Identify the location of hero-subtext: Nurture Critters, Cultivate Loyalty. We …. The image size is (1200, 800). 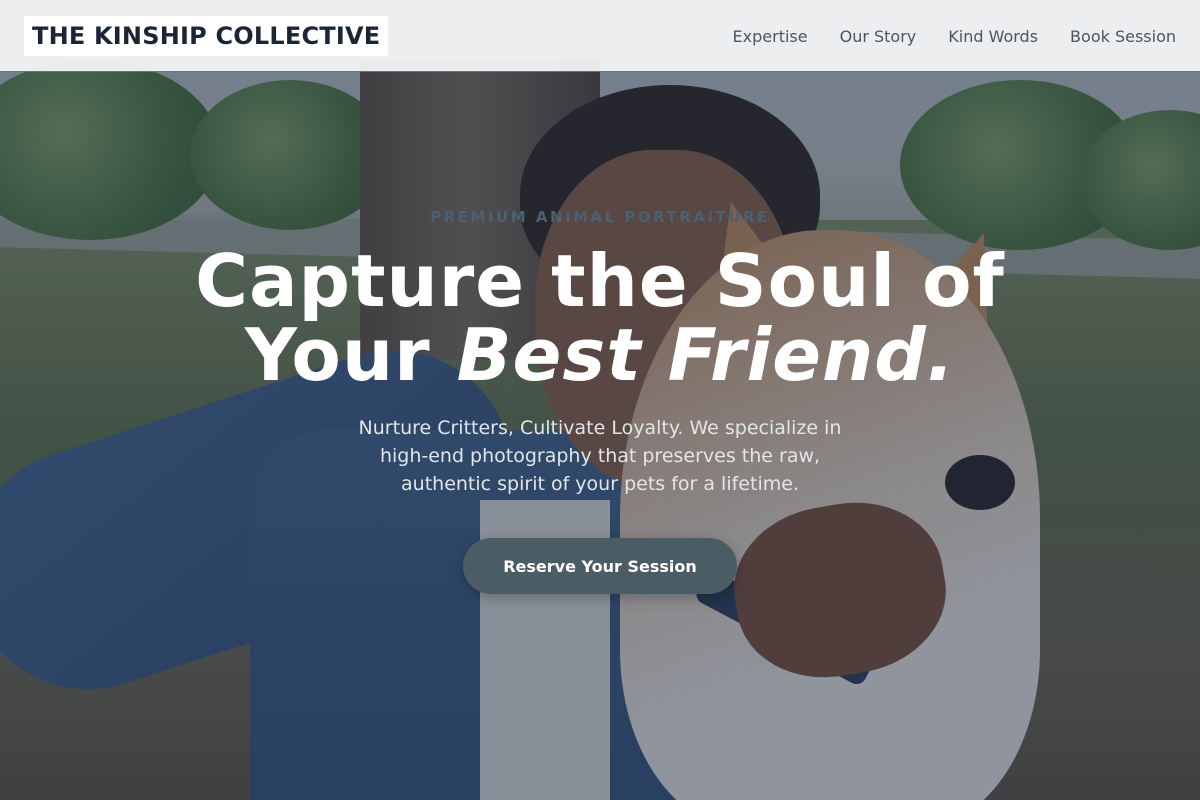
(600, 456).